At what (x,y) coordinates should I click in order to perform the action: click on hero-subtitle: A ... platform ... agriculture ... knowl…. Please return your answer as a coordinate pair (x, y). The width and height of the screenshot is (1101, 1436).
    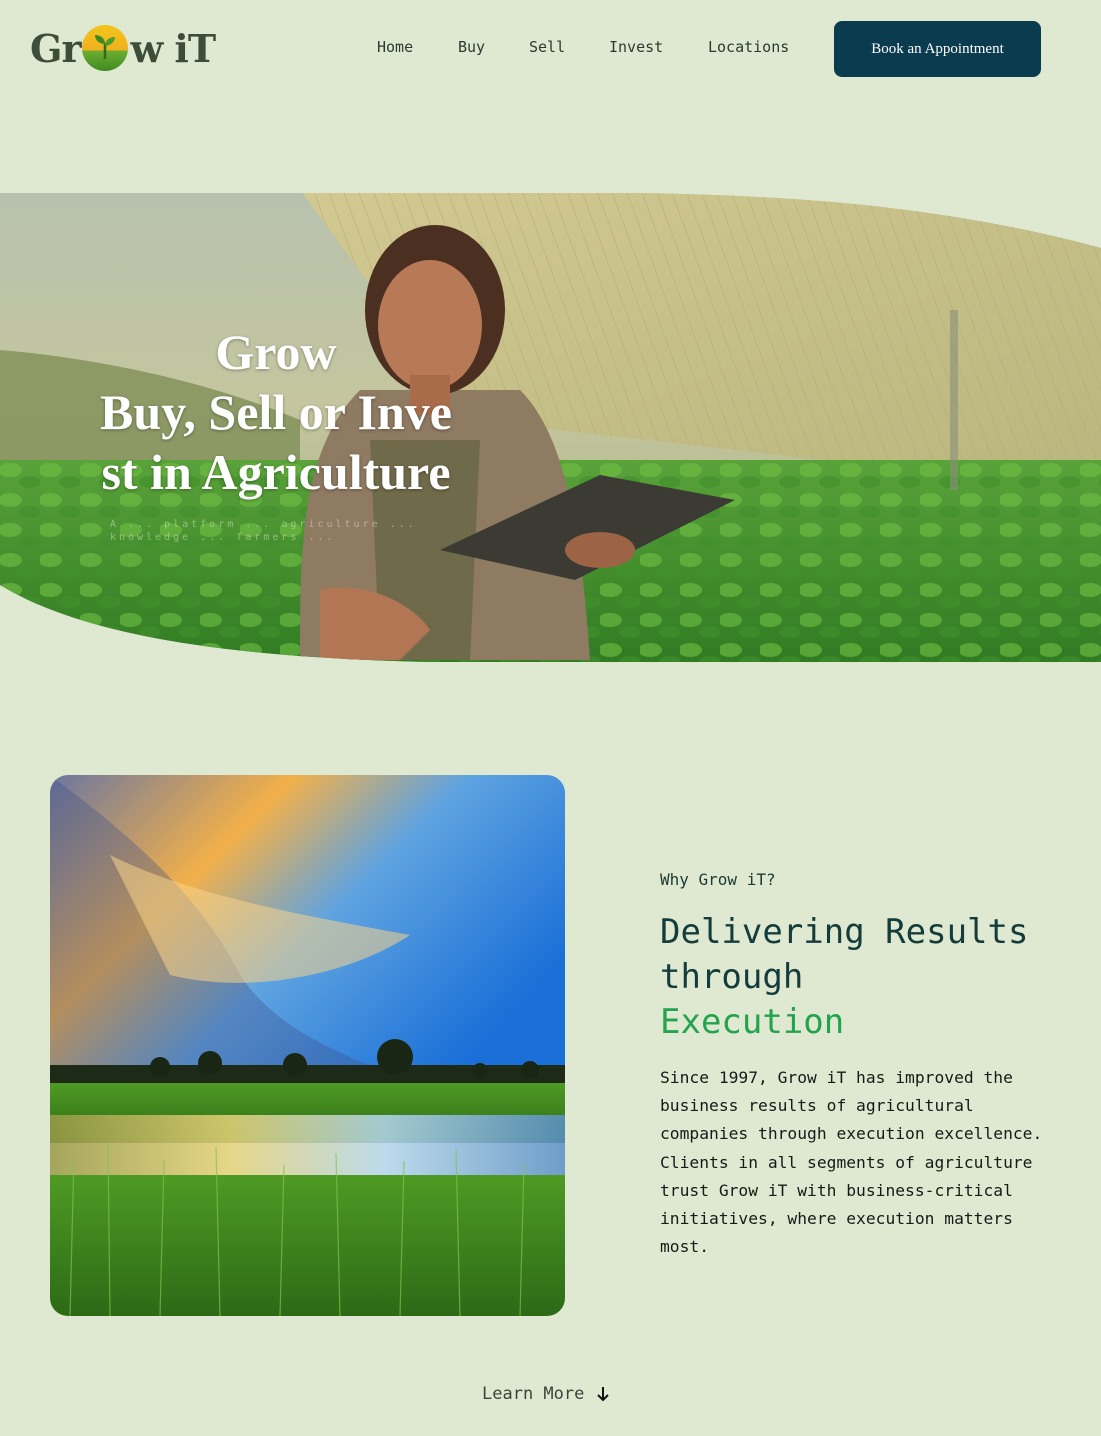
    Looking at the image, I should click on (263, 531).